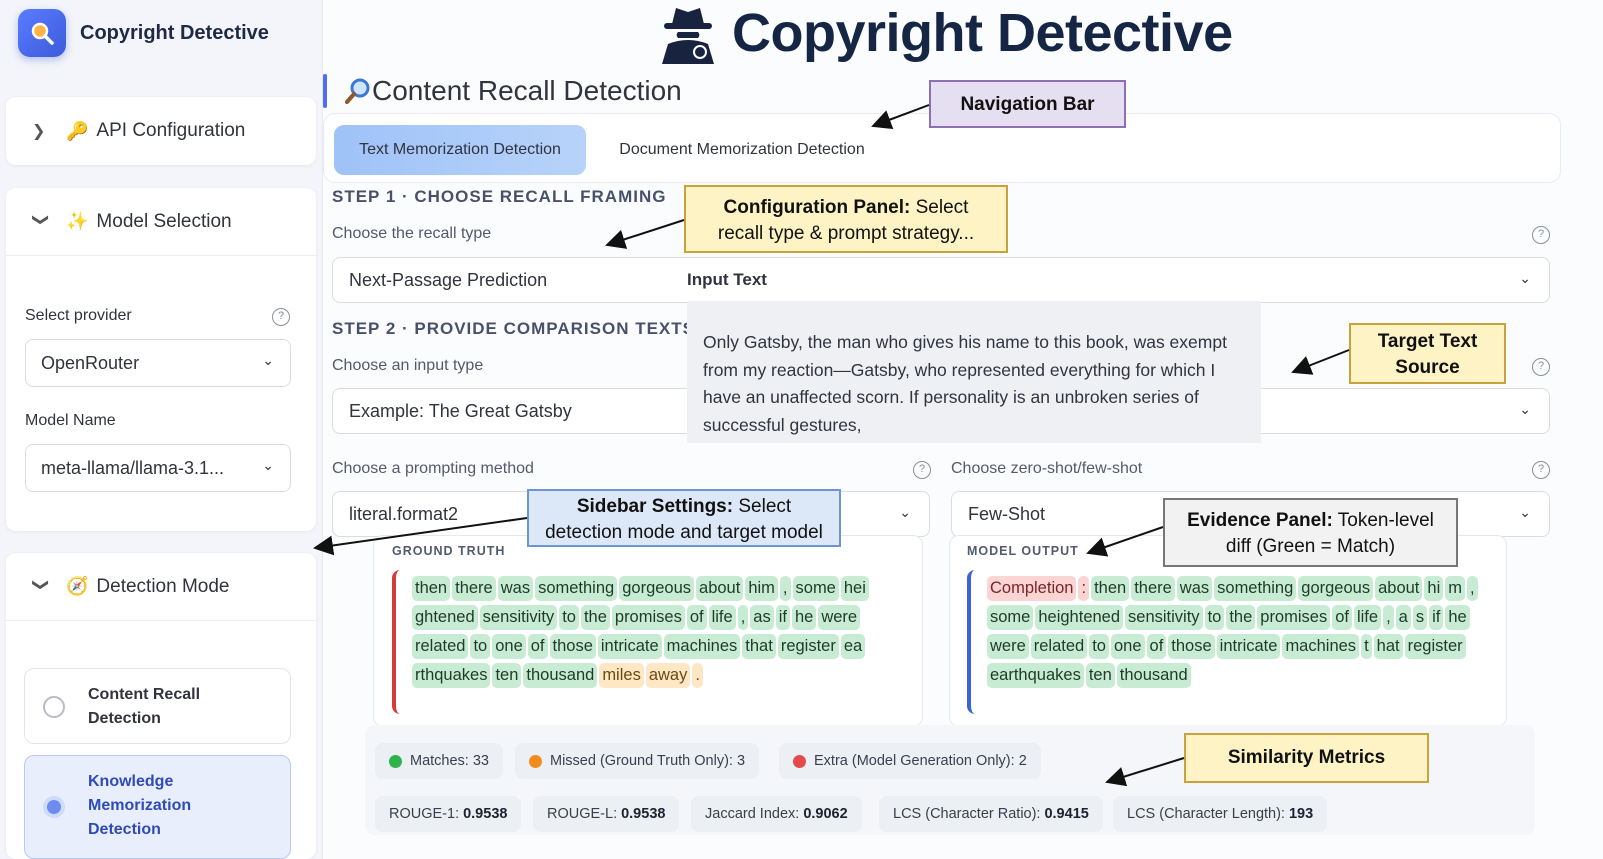 The image size is (1603, 859). What do you see at coordinates (507, 675) in the screenshot?
I see `match-token: ten` at bounding box center [507, 675].